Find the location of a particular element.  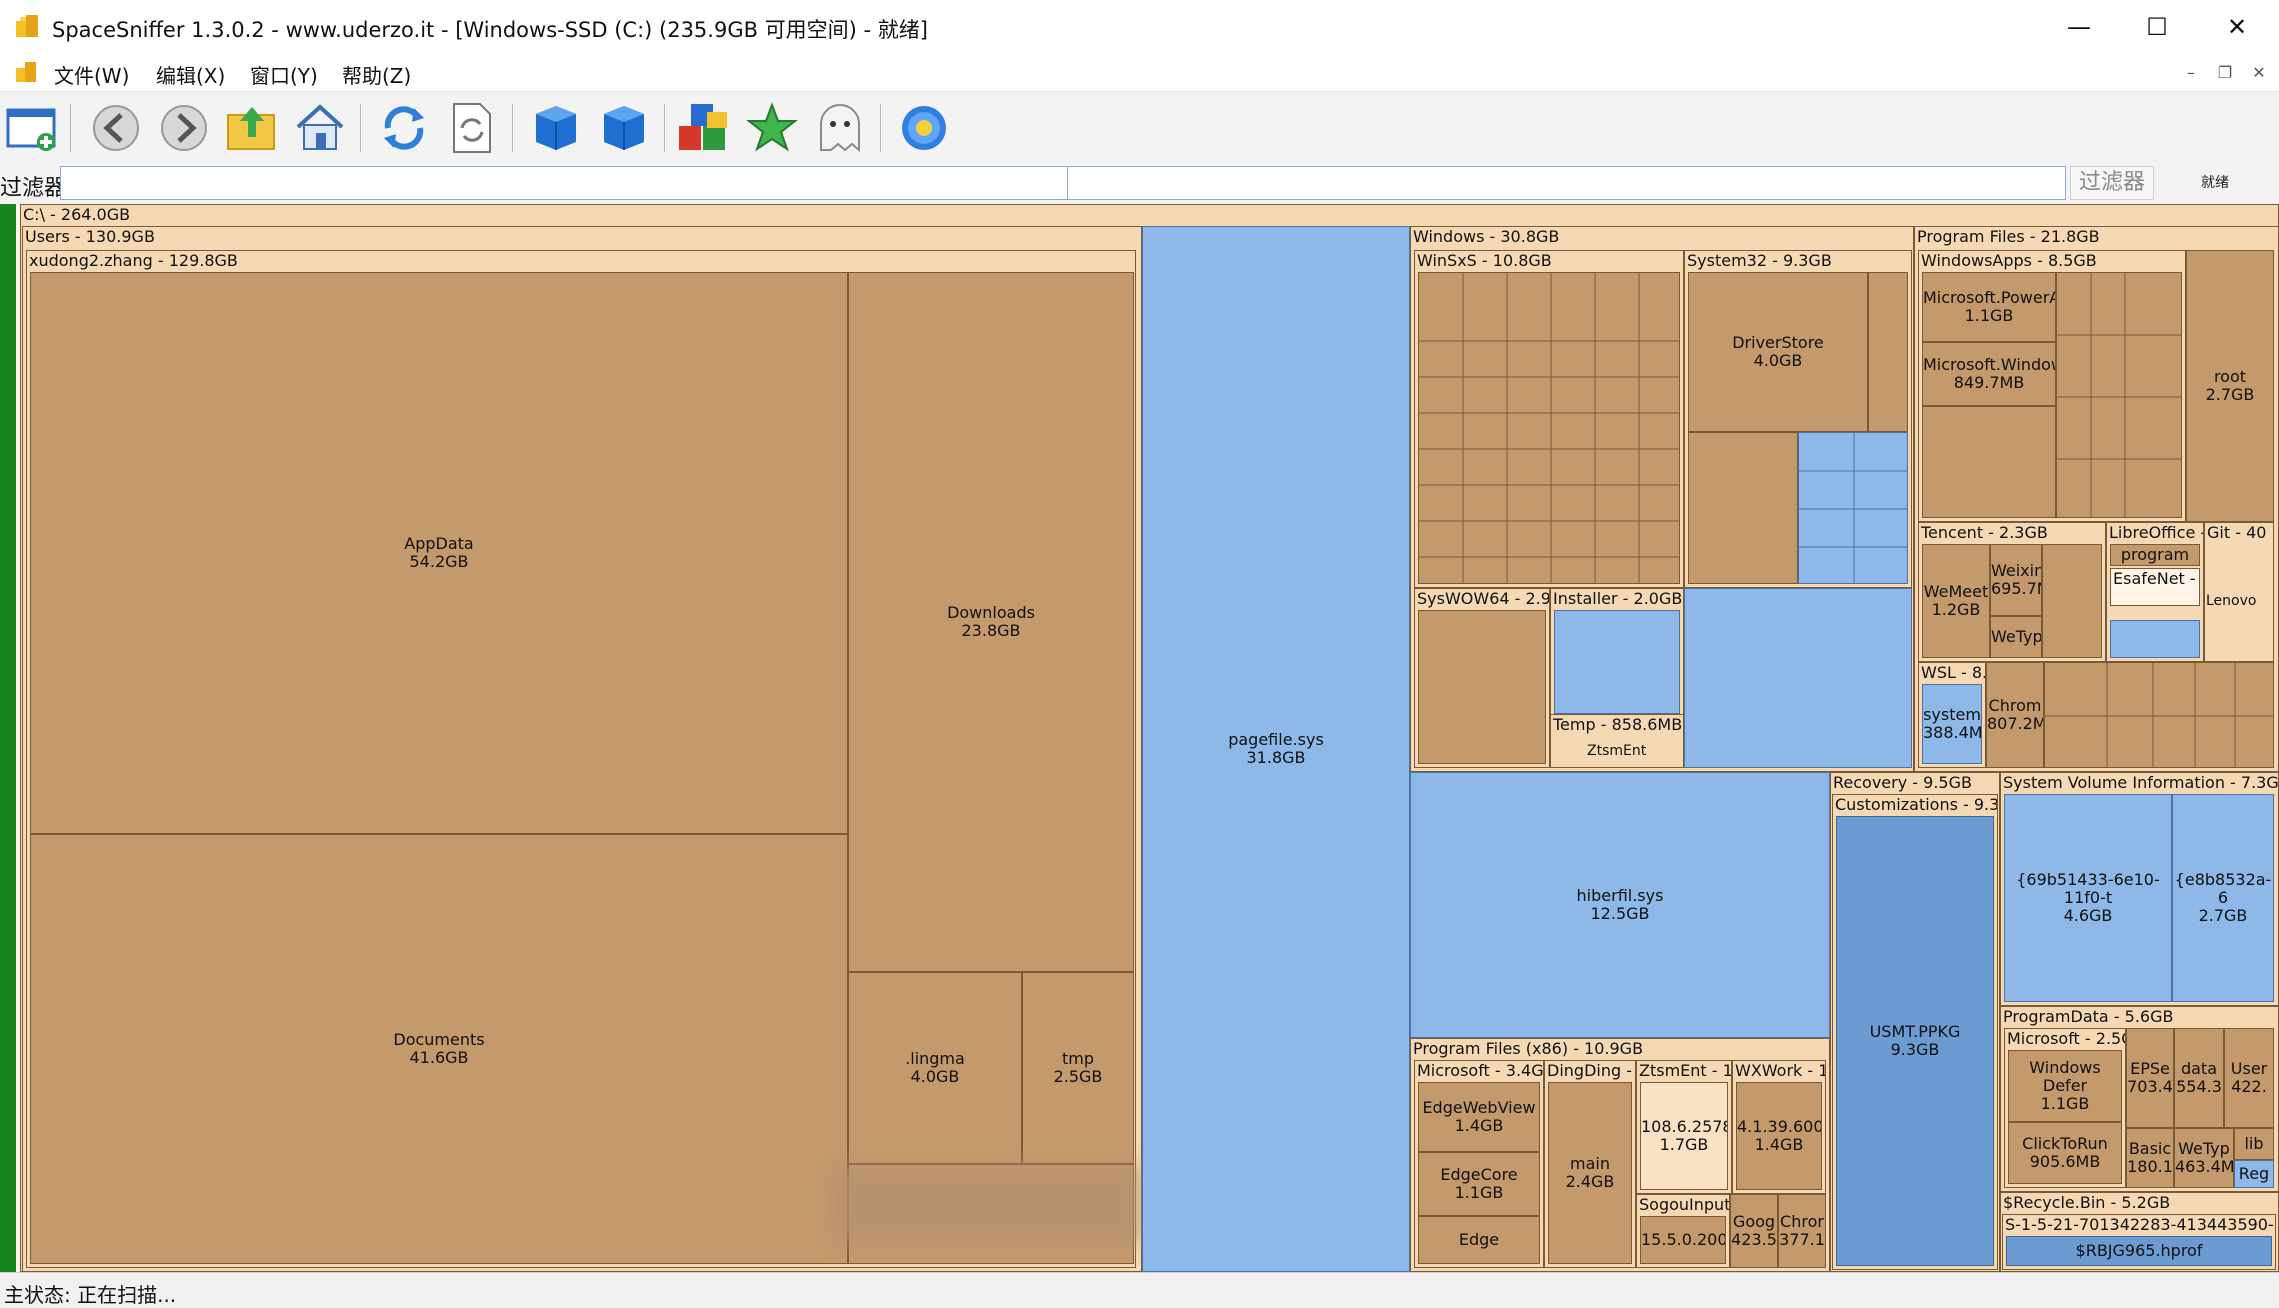

mdi-restore-button: ❐ is located at coordinates (2225, 73).